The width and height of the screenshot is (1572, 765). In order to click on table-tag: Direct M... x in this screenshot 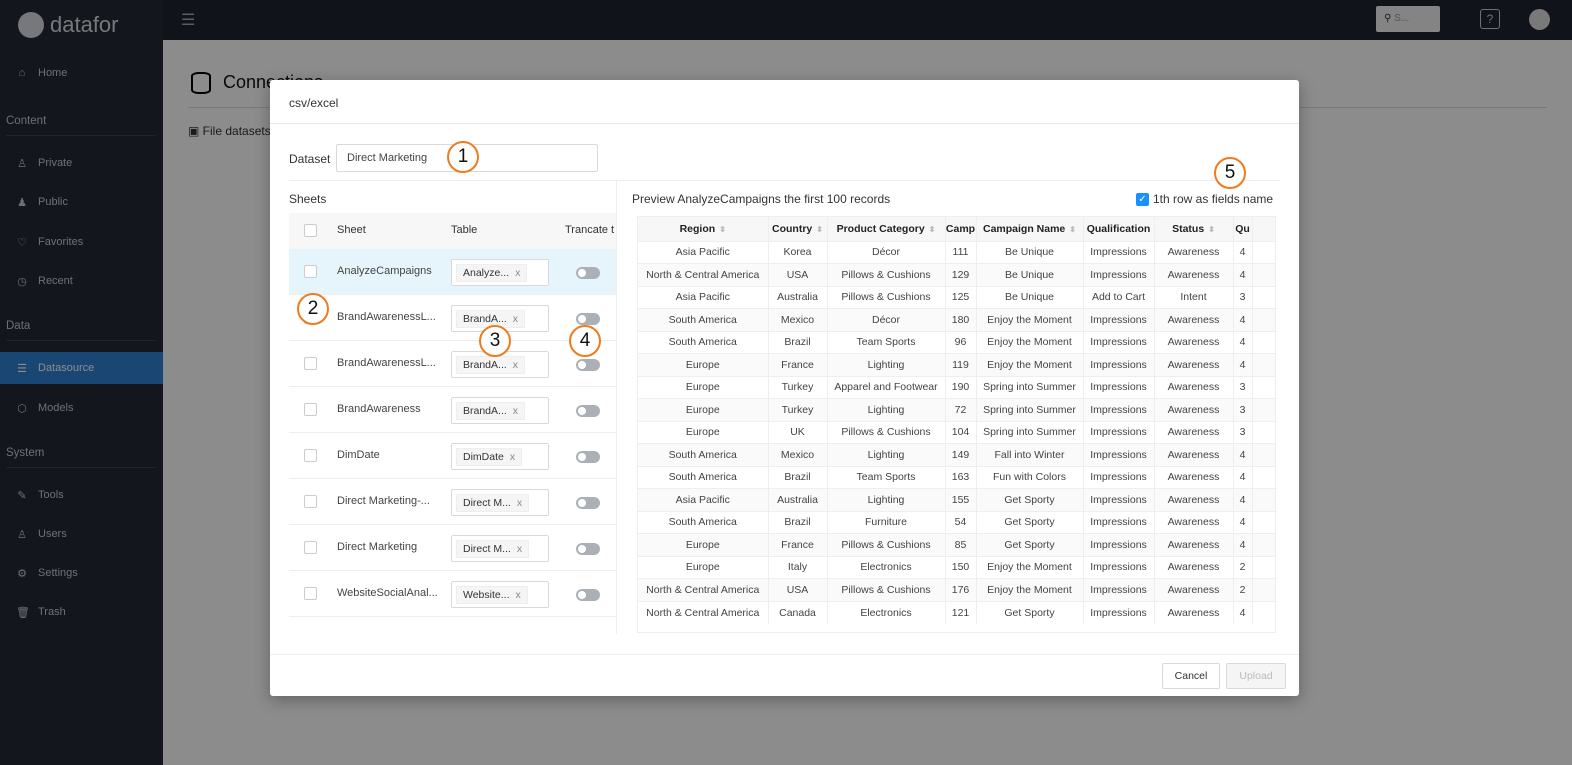, I will do `click(493, 549)`.